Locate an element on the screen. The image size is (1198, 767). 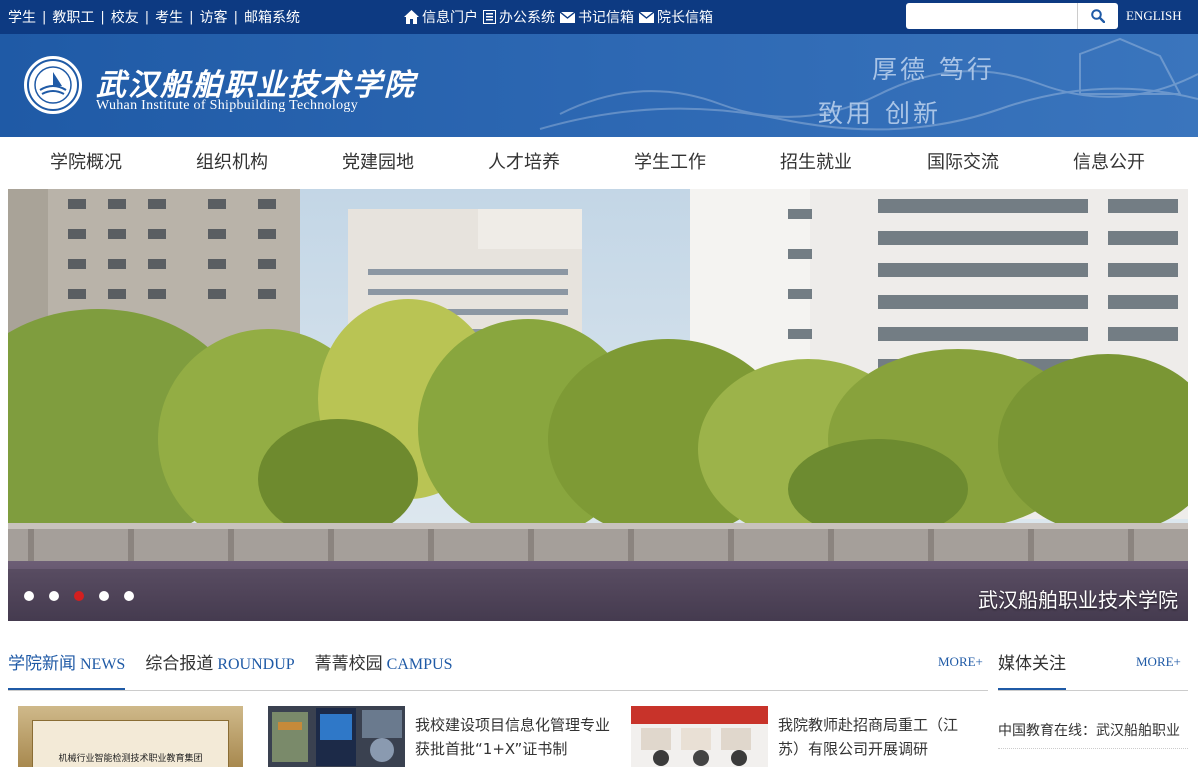
link-office-system: 办公系统 is located at coordinates (519, 17).